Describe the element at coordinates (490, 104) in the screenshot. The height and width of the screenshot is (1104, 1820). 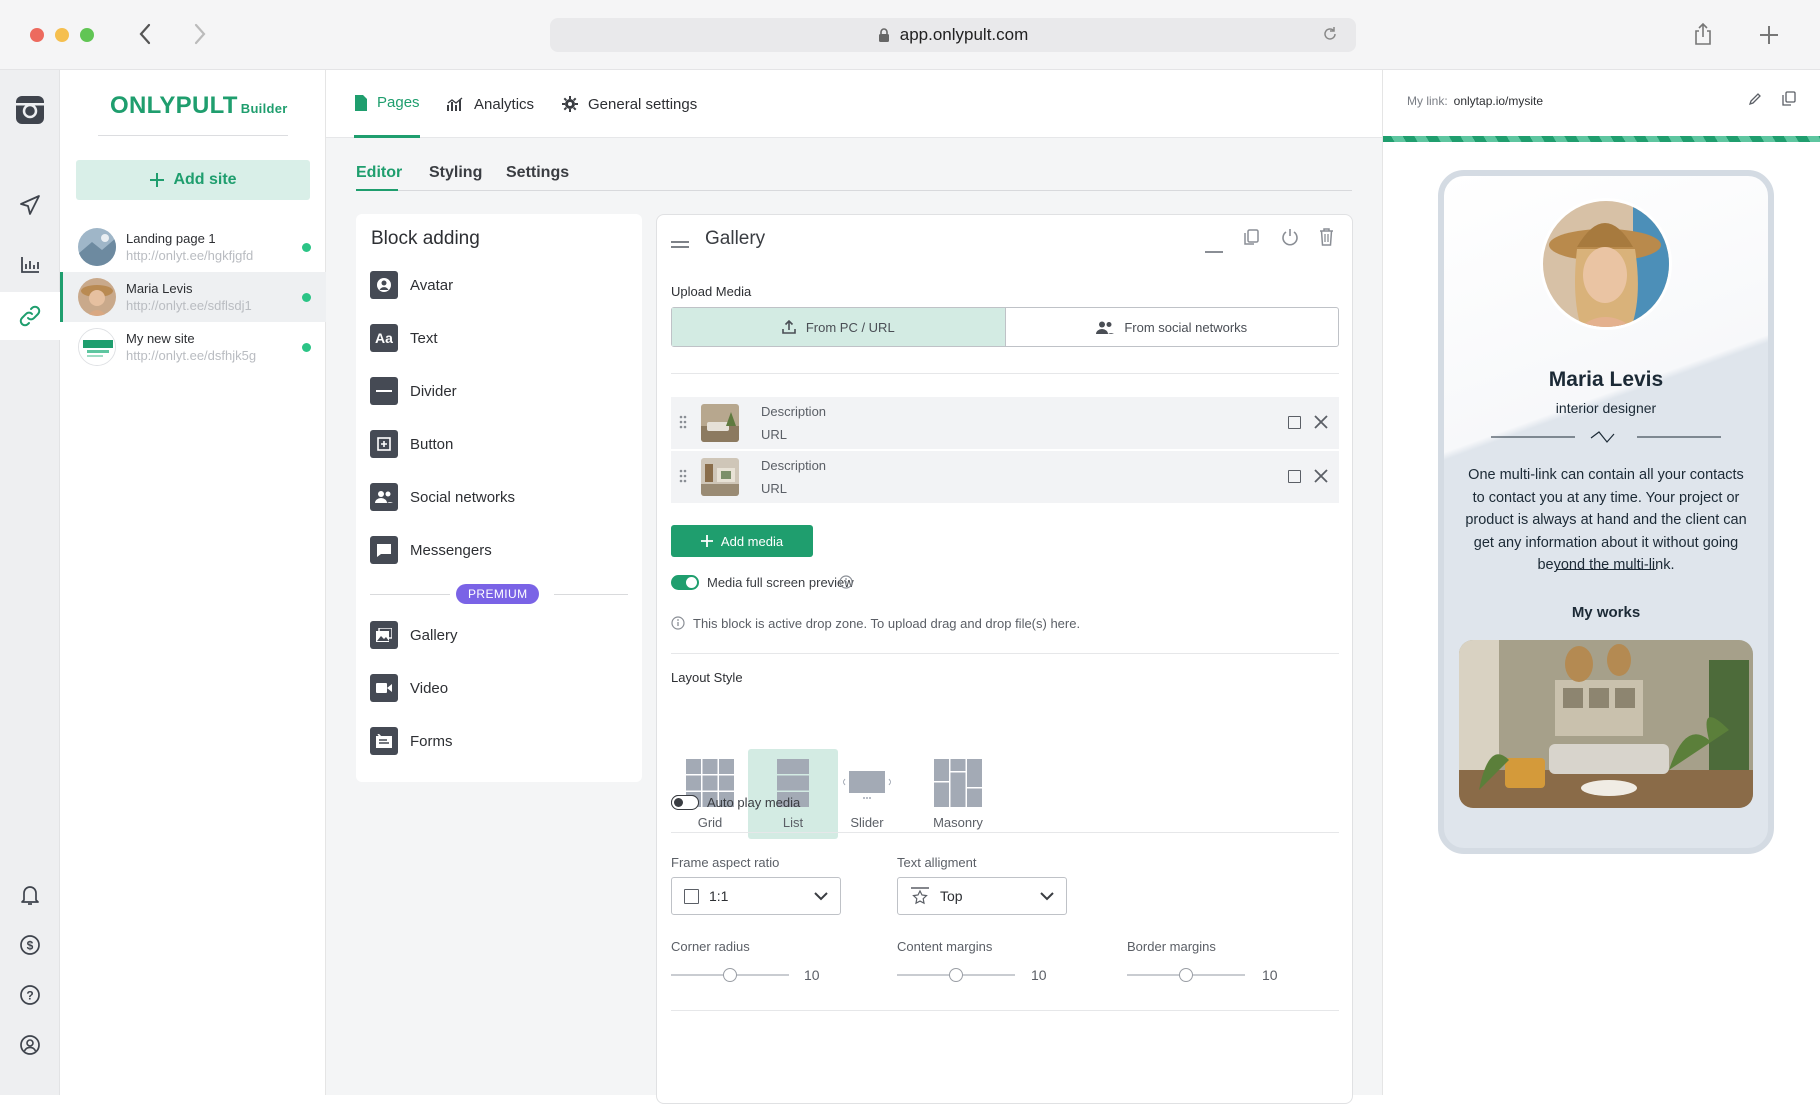
I see `tab-analytics: Analytics` at that location.